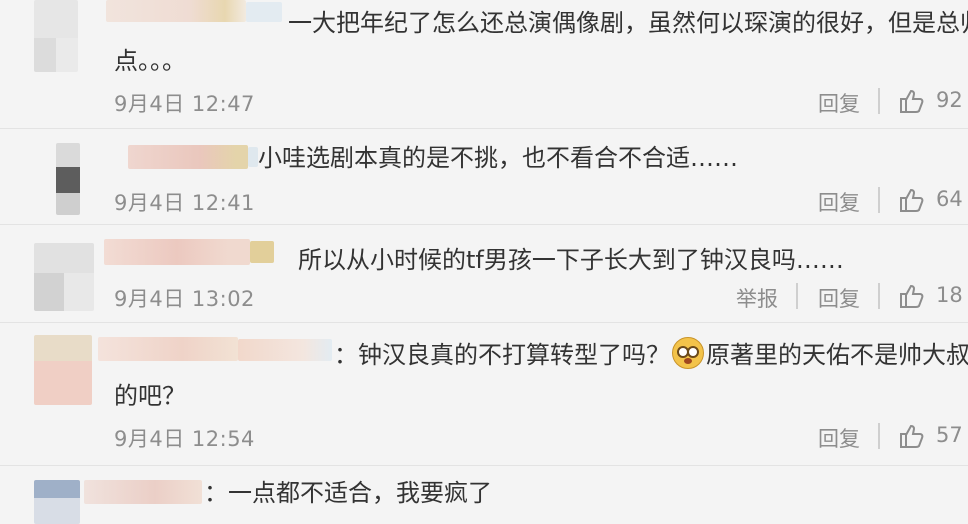  What do you see at coordinates (949, 199) in the screenshot?
I see `like-count: 64` at bounding box center [949, 199].